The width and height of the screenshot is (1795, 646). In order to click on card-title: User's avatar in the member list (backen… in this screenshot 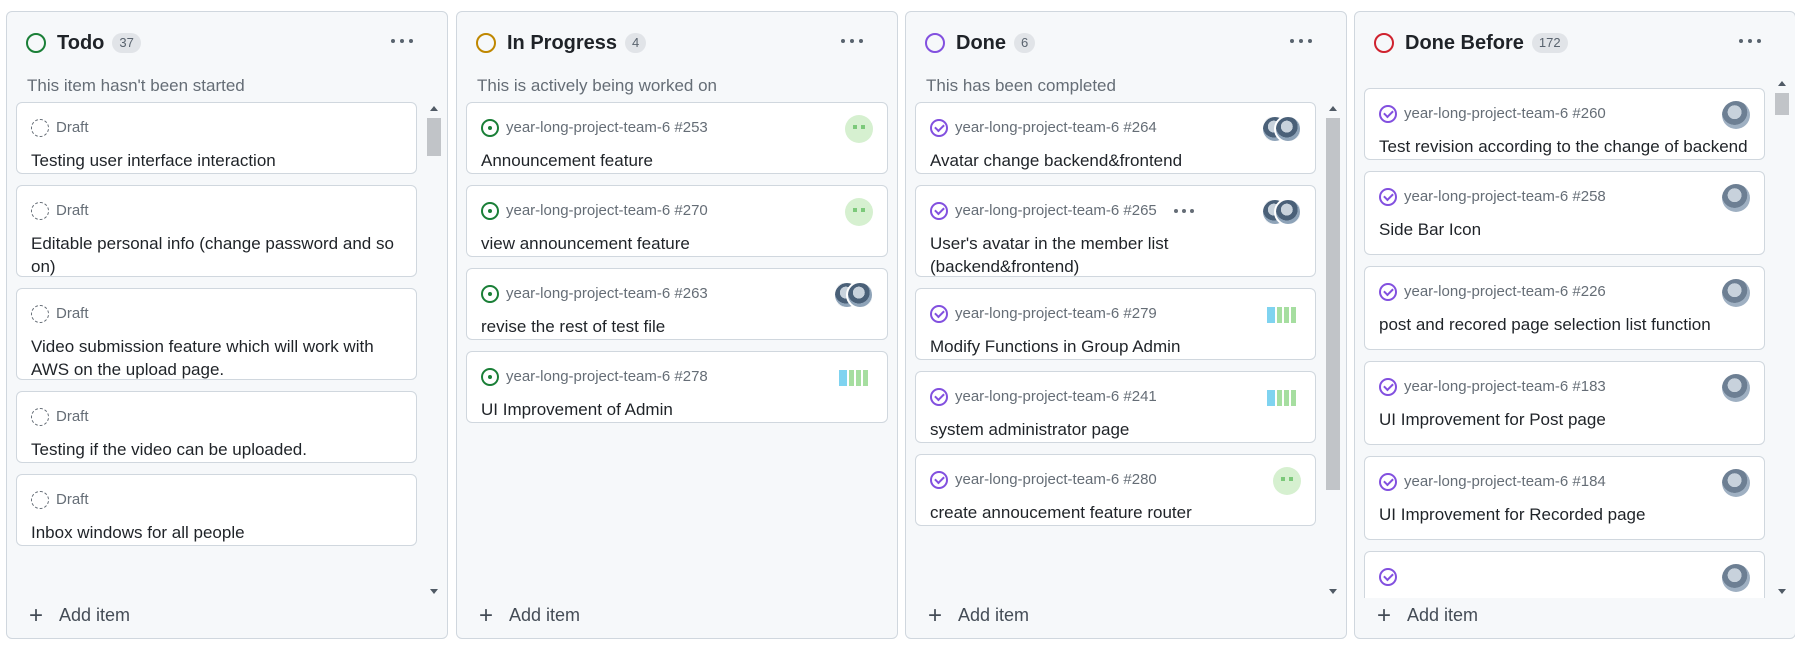, I will do `click(1115, 255)`.